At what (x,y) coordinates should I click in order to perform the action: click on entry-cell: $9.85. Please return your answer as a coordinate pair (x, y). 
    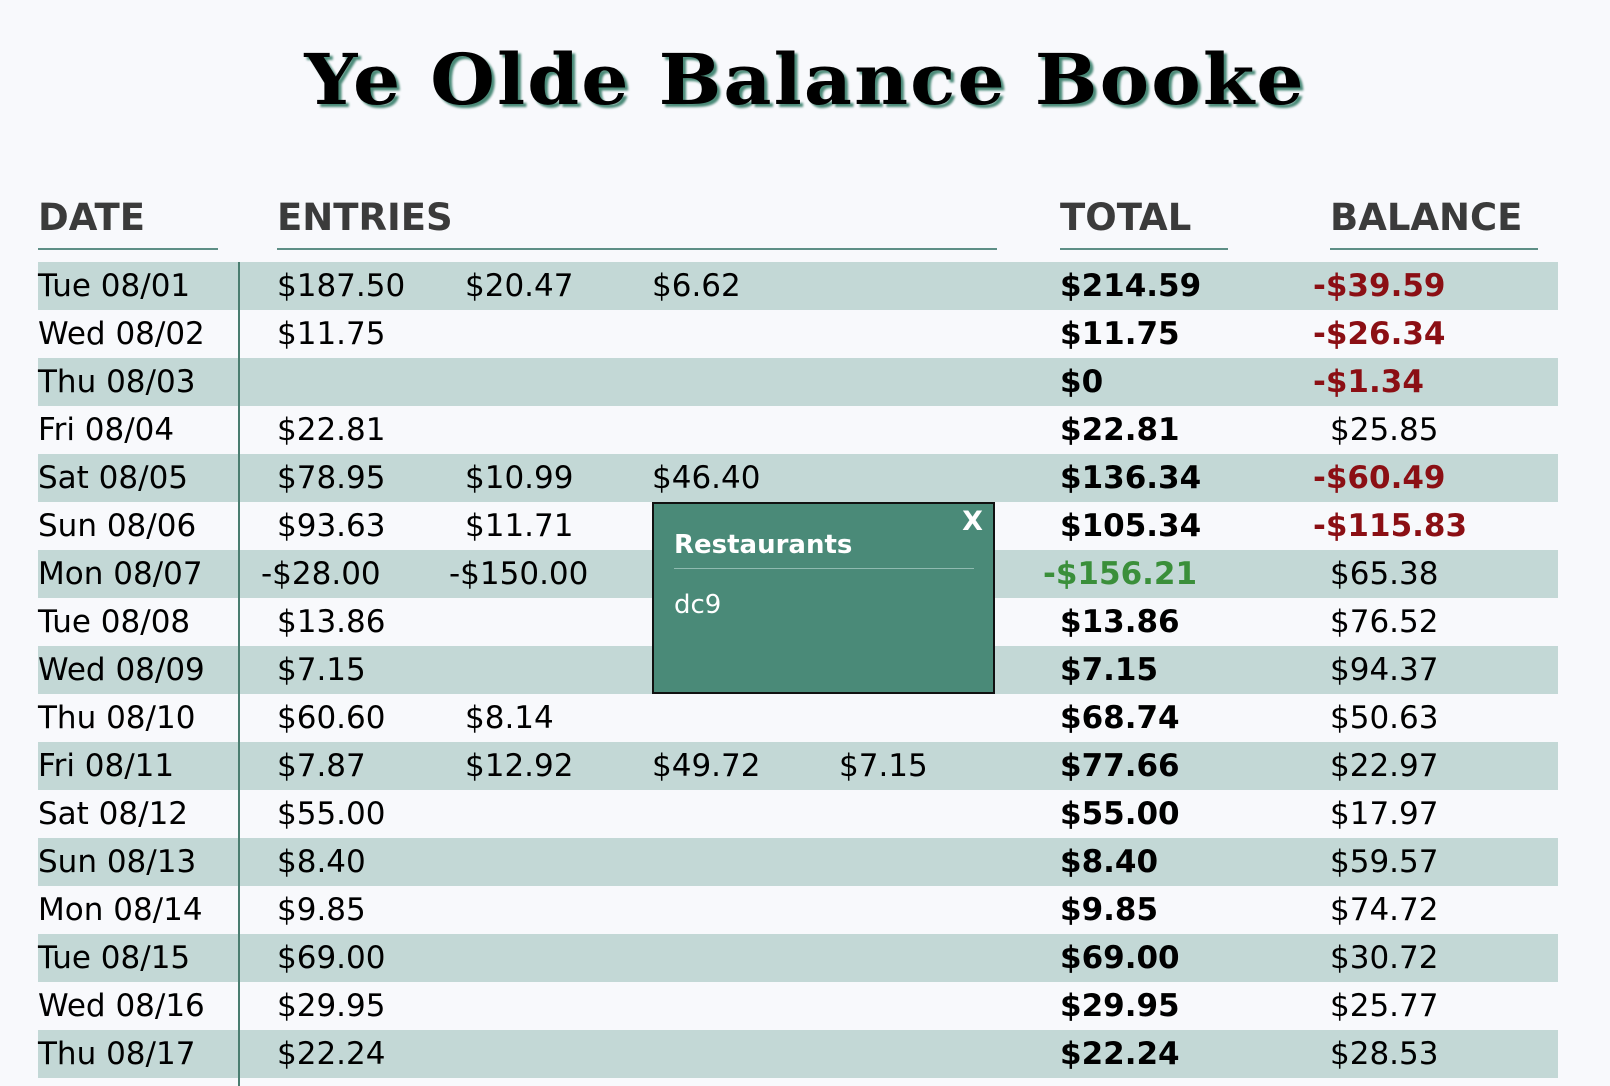
    Looking at the image, I should click on (321, 910).